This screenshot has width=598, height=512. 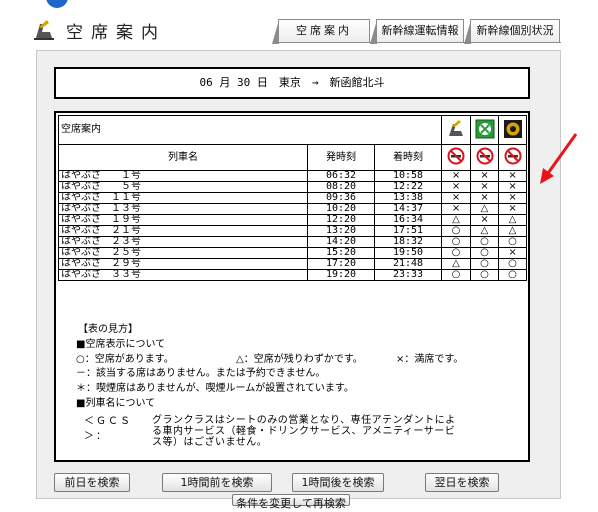 What do you see at coordinates (341, 264) in the screenshot?
I see `departure-time: 17:20` at bounding box center [341, 264].